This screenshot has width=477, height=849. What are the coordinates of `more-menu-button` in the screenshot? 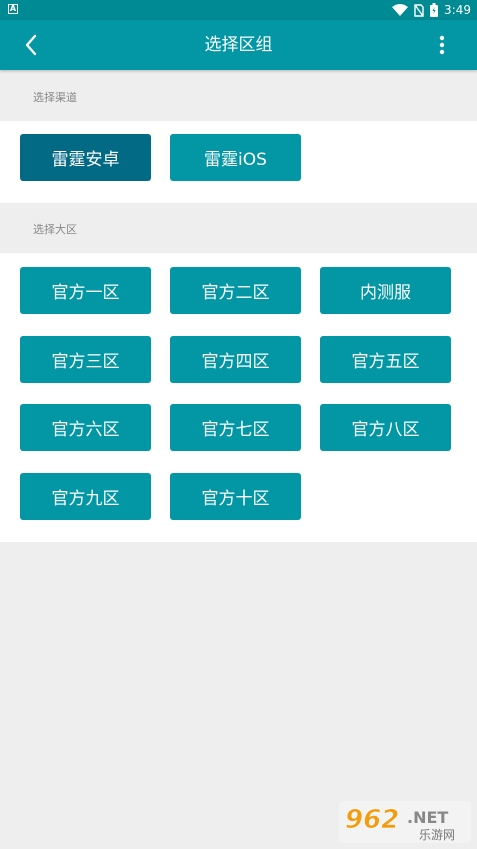 It's located at (442, 45).